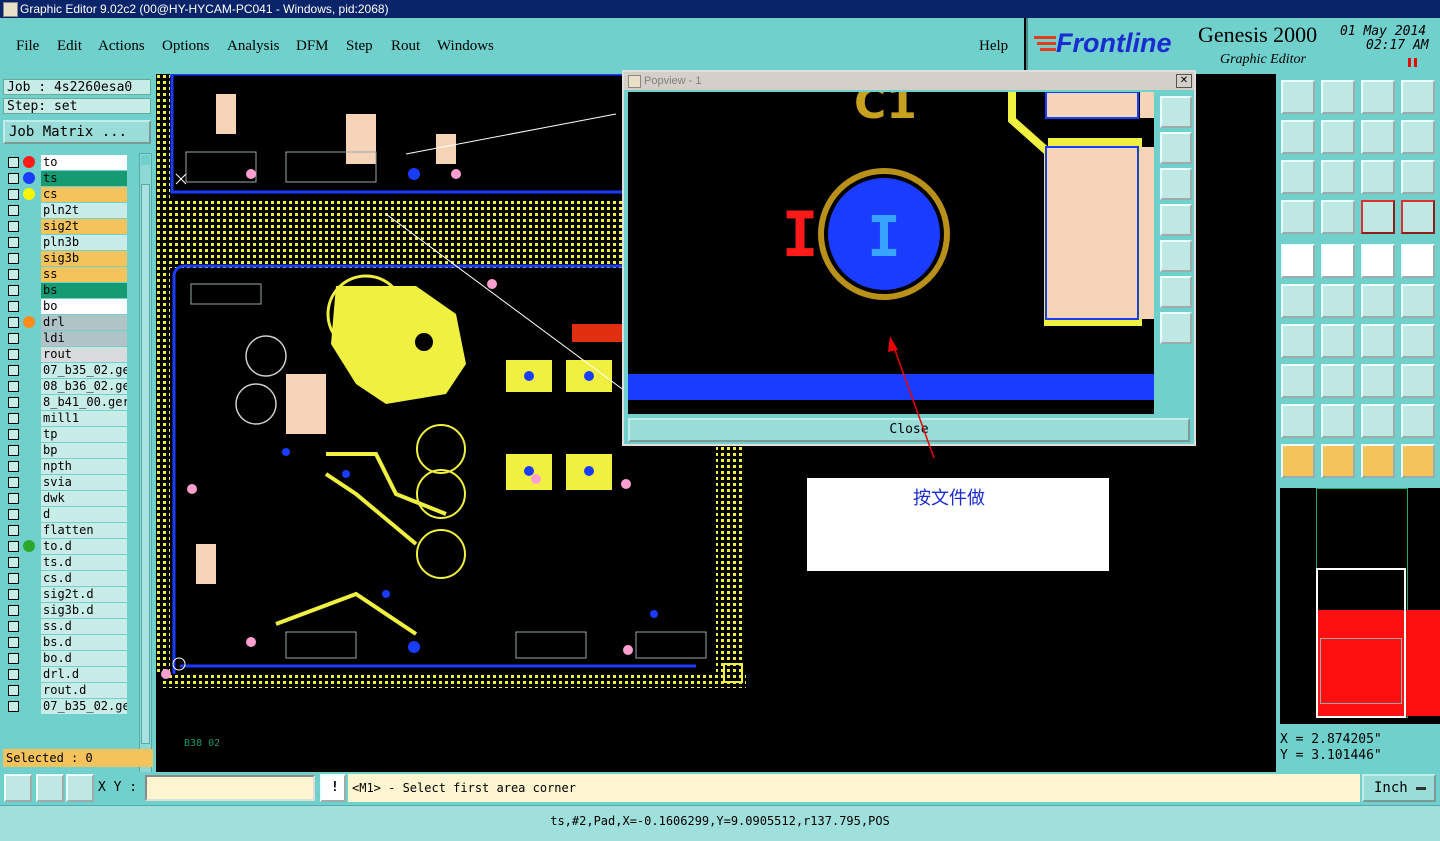 The width and height of the screenshot is (1440, 841). Describe the element at coordinates (1378, 461) in the screenshot. I see `cursor-alt-icon` at that location.